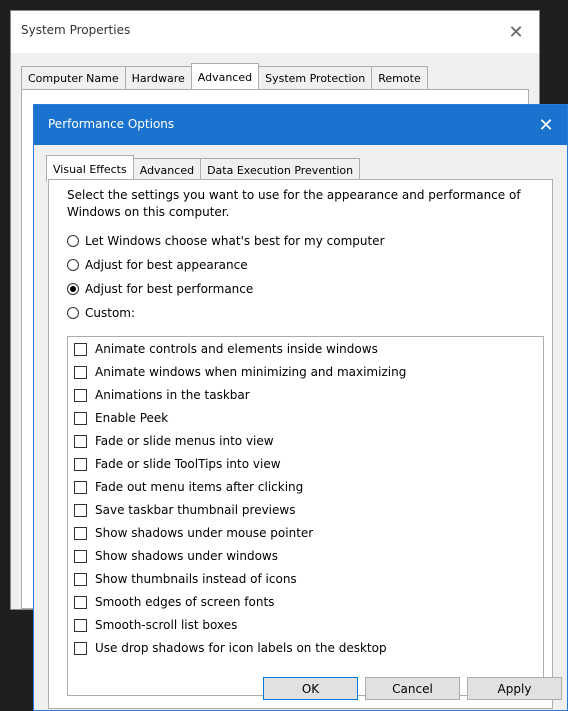  Describe the element at coordinates (73, 289) in the screenshot. I see `radio-button-selected` at that location.